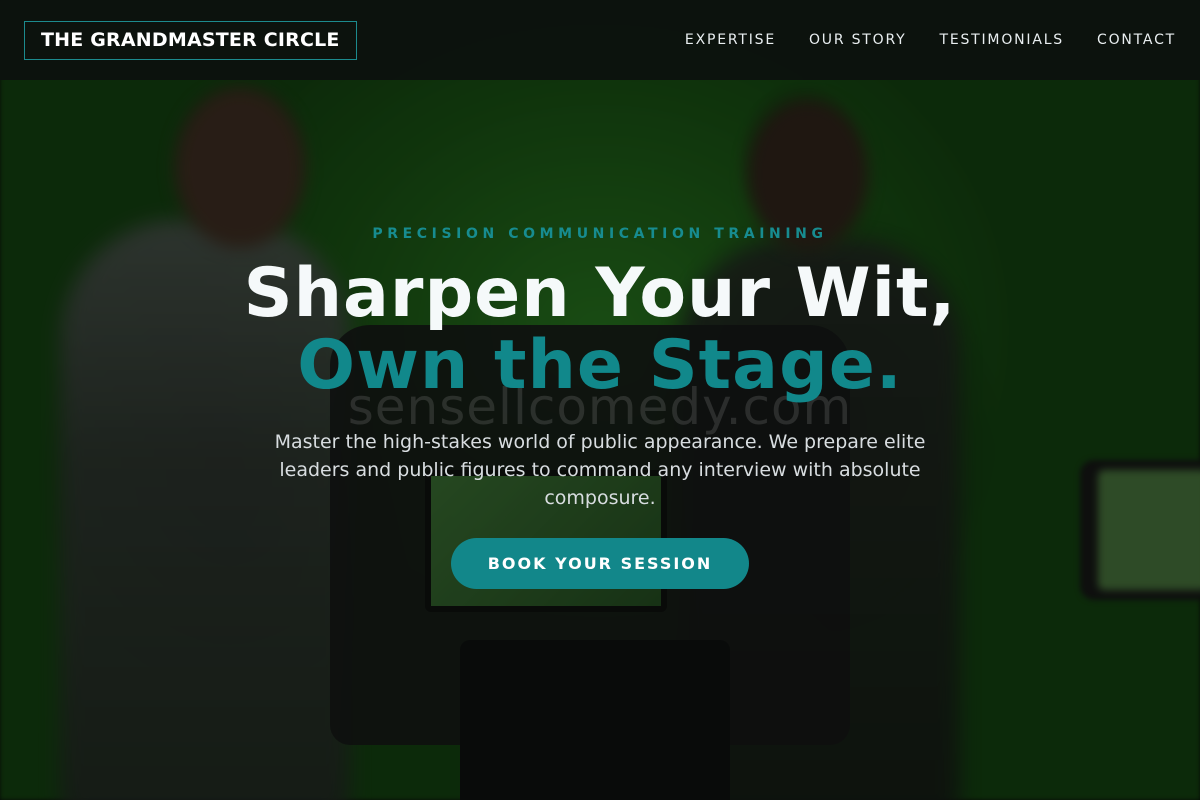 The width and height of the screenshot is (1200, 800). Describe the element at coordinates (600, 234) in the screenshot. I see `hero-eyebrow: PRECISION COMMUNICATION TRAINING` at that location.